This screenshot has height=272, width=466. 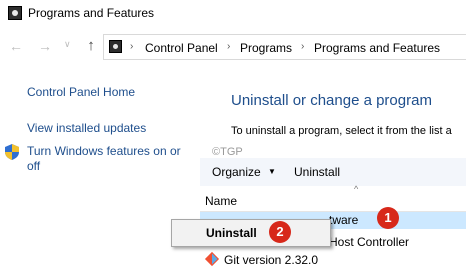 I want to click on control-panel-home-link: Control Panel Home, so click(x=81, y=92).